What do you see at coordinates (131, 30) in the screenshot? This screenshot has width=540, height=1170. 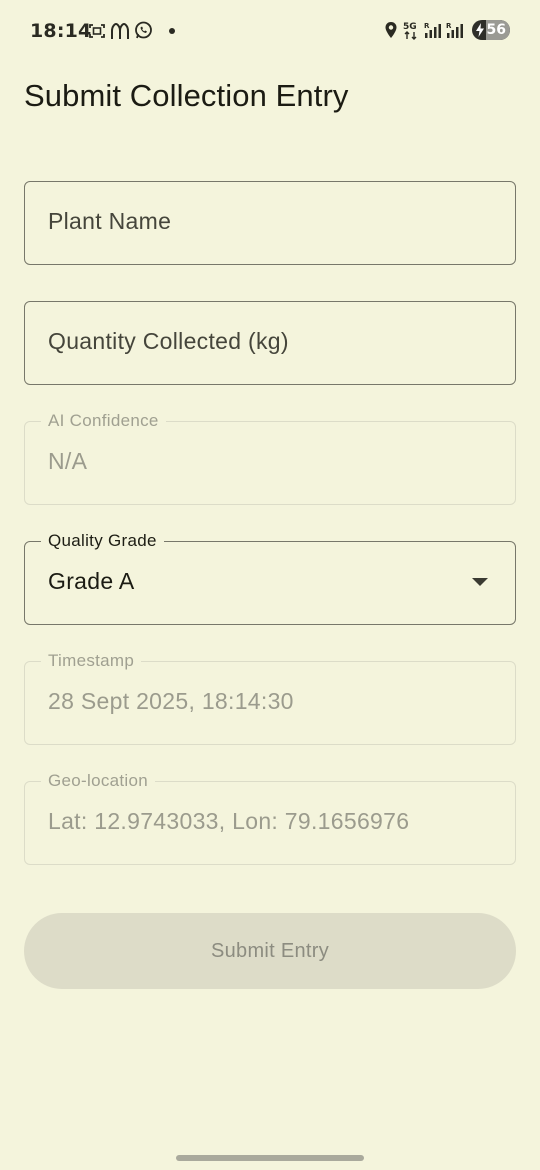 I see `status-left-icons` at bounding box center [131, 30].